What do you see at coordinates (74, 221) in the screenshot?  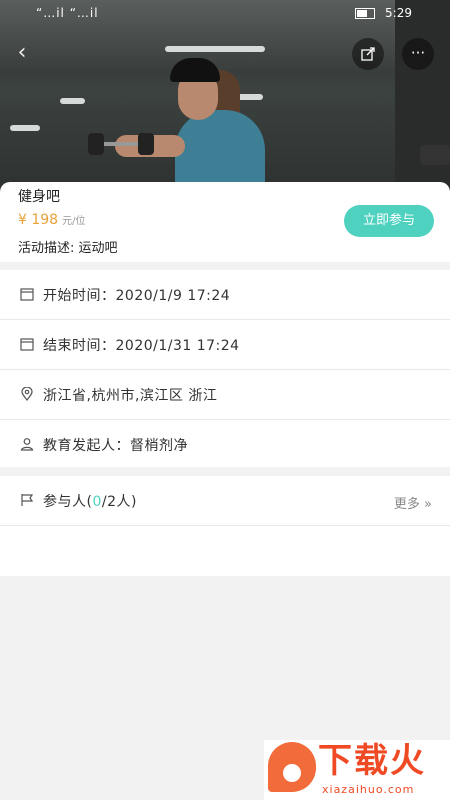 I see `price-unit: 元/位` at bounding box center [74, 221].